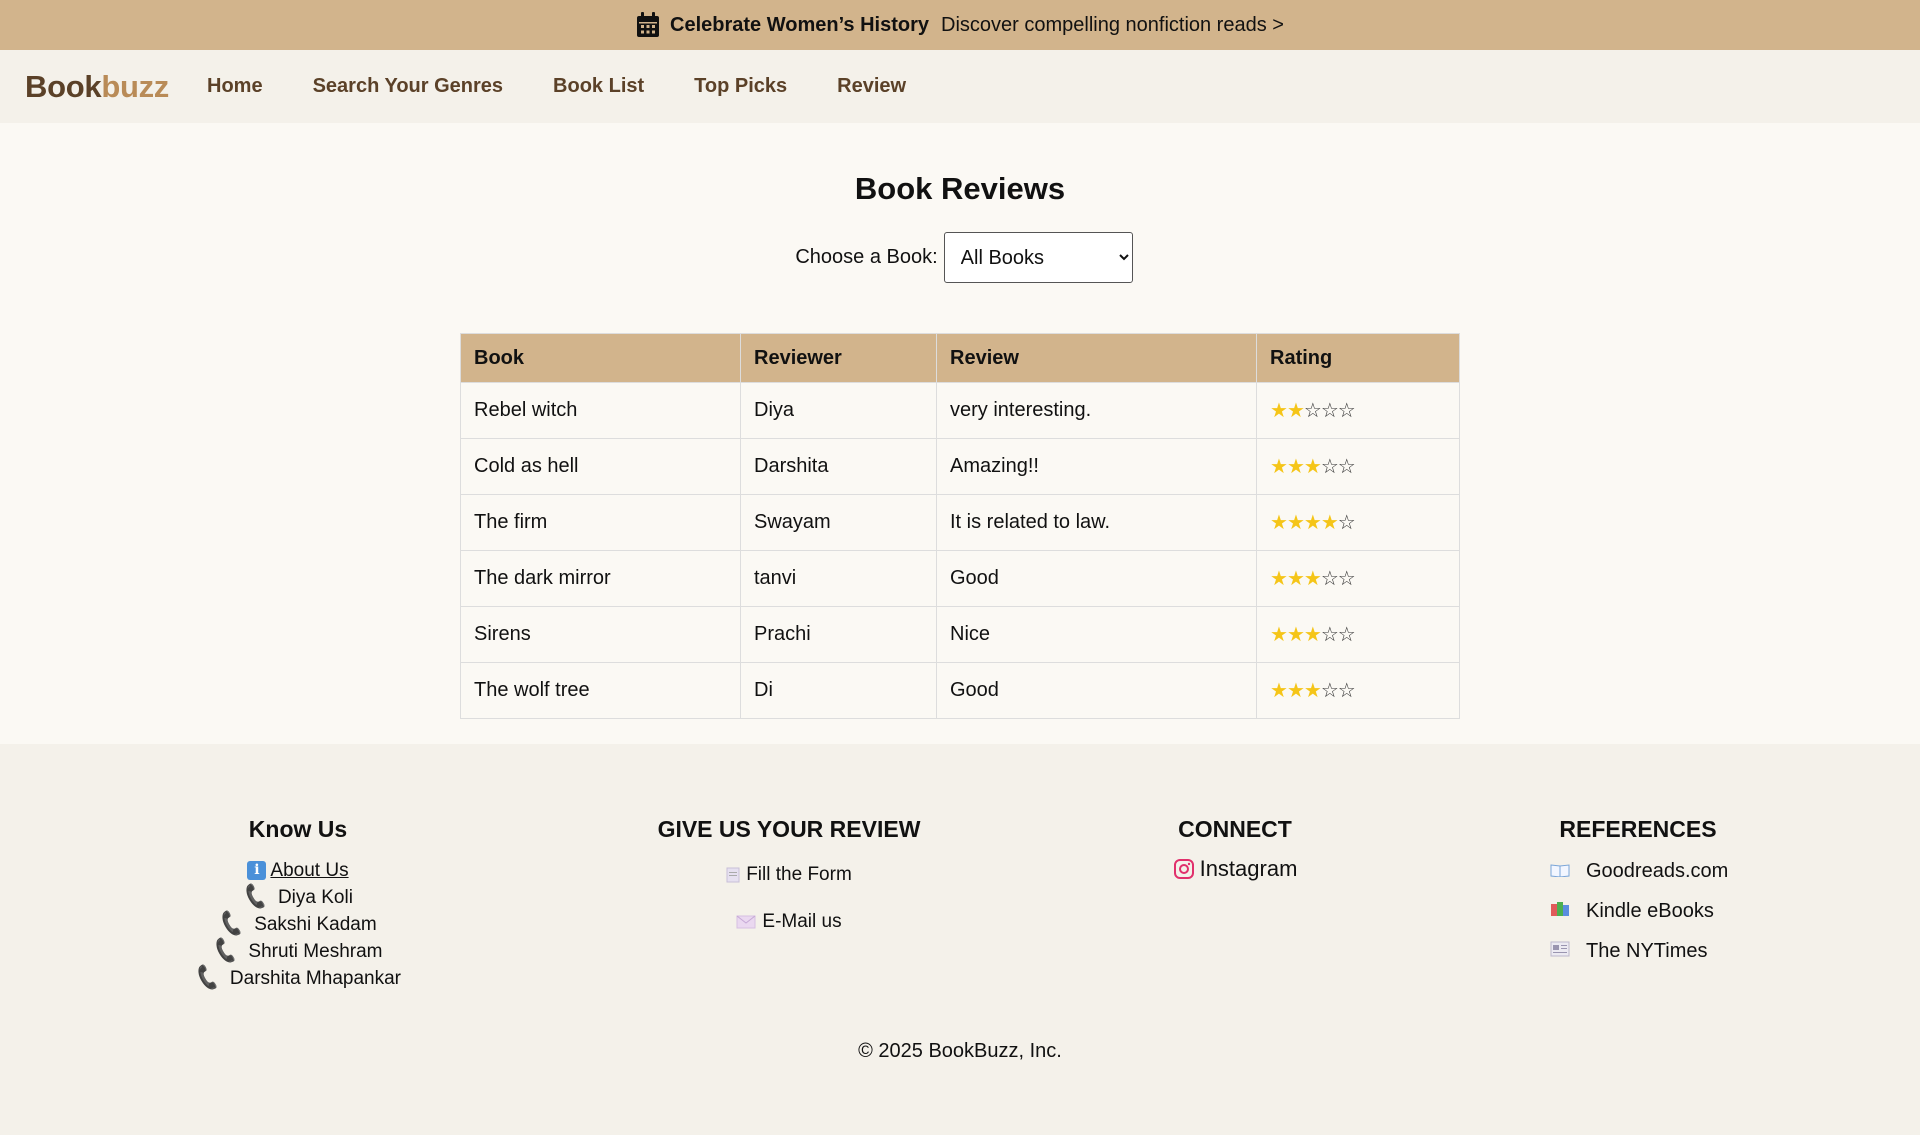  Describe the element at coordinates (1358, 522) in the screenshot. I see `cell-rating: ★★★★☆` at that location.